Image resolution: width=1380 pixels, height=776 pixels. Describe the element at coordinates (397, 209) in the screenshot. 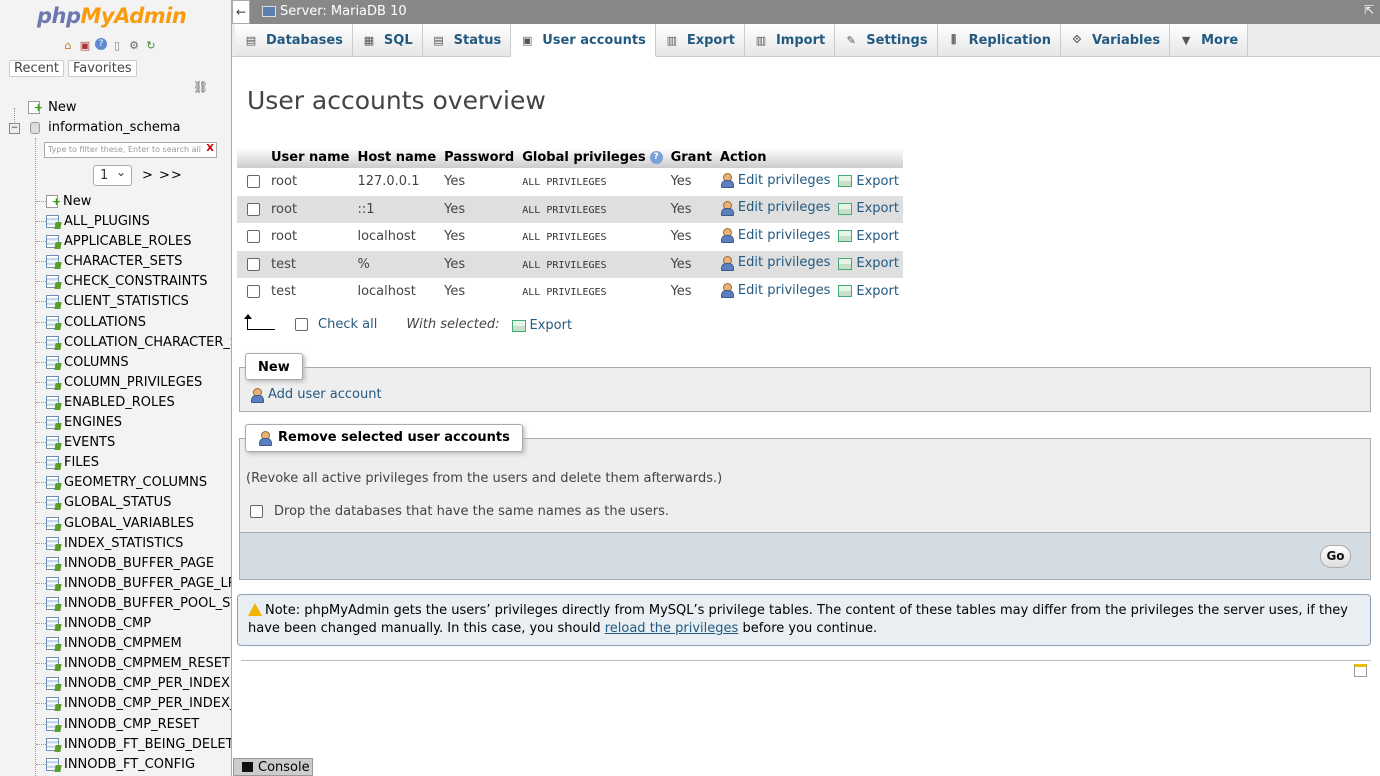

I see `host-name-cell: ::1` at that location.